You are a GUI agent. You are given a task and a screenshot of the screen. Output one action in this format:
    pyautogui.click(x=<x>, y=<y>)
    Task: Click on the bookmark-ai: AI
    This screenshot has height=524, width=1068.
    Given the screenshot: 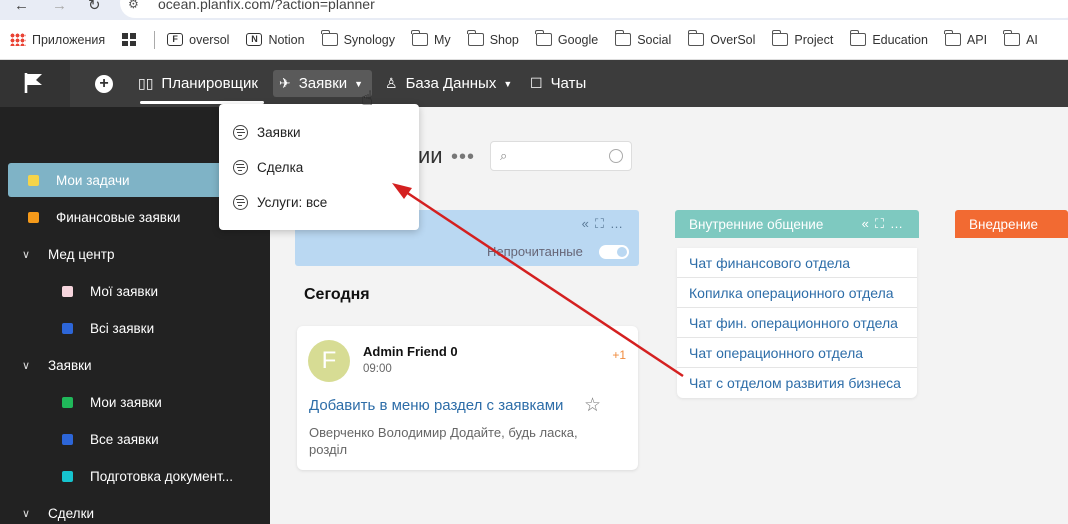 What is the action you would take?
    pyautogui.click(x=1020, y=38)
    